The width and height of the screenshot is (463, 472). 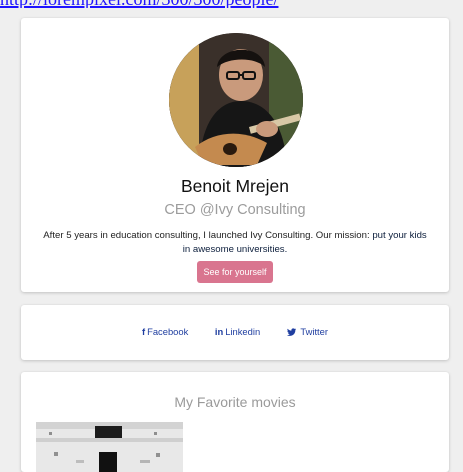 What do you see at coordinates (235, 210) in the screenshot?
I see `profile-role: CEO @Ivy Consulting` at bounding box center [235, 210].